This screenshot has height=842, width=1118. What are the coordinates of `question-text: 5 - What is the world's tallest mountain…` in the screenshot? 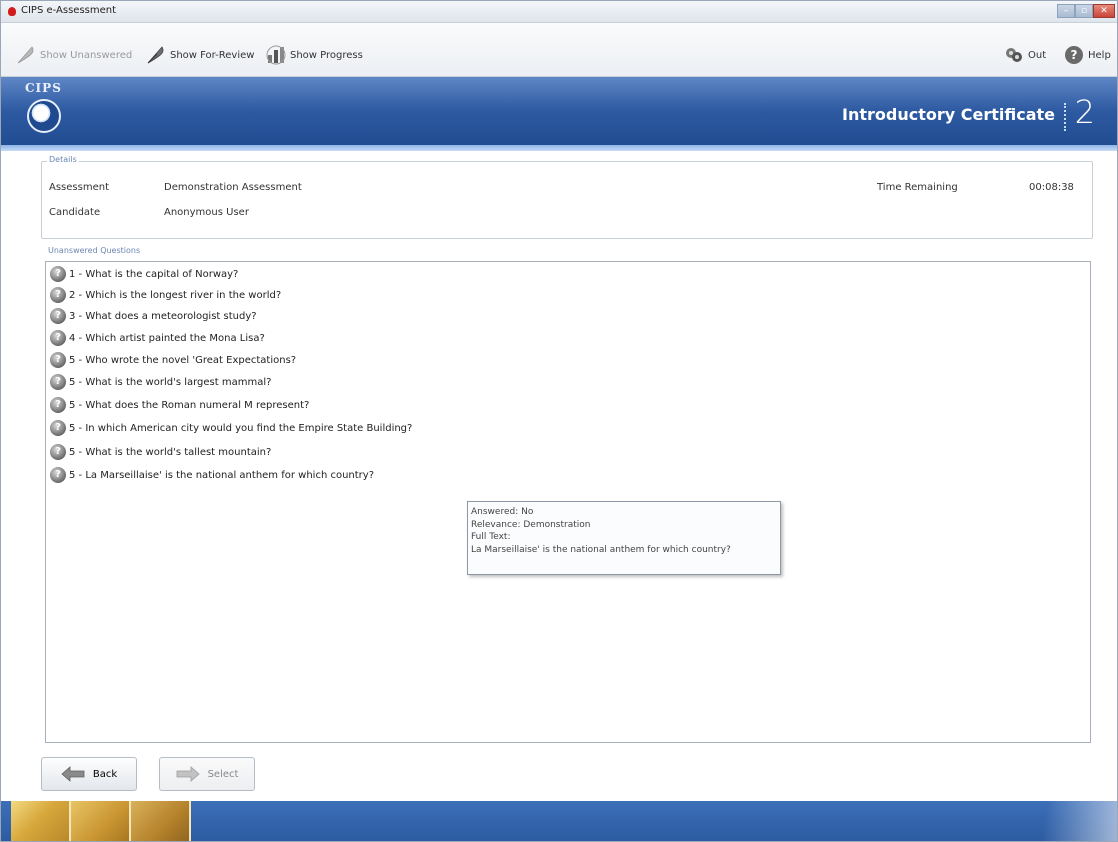 It's located at (170, 452).